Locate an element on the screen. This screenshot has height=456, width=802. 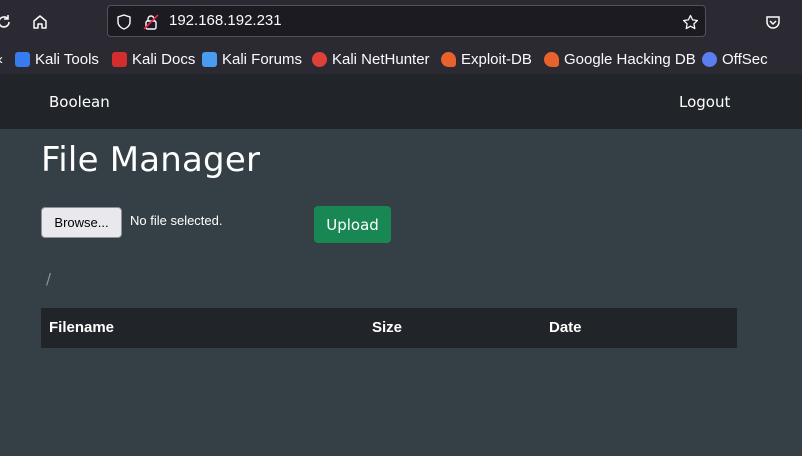
file-selection-status: No file selected. is located at coordinates (176, 220).